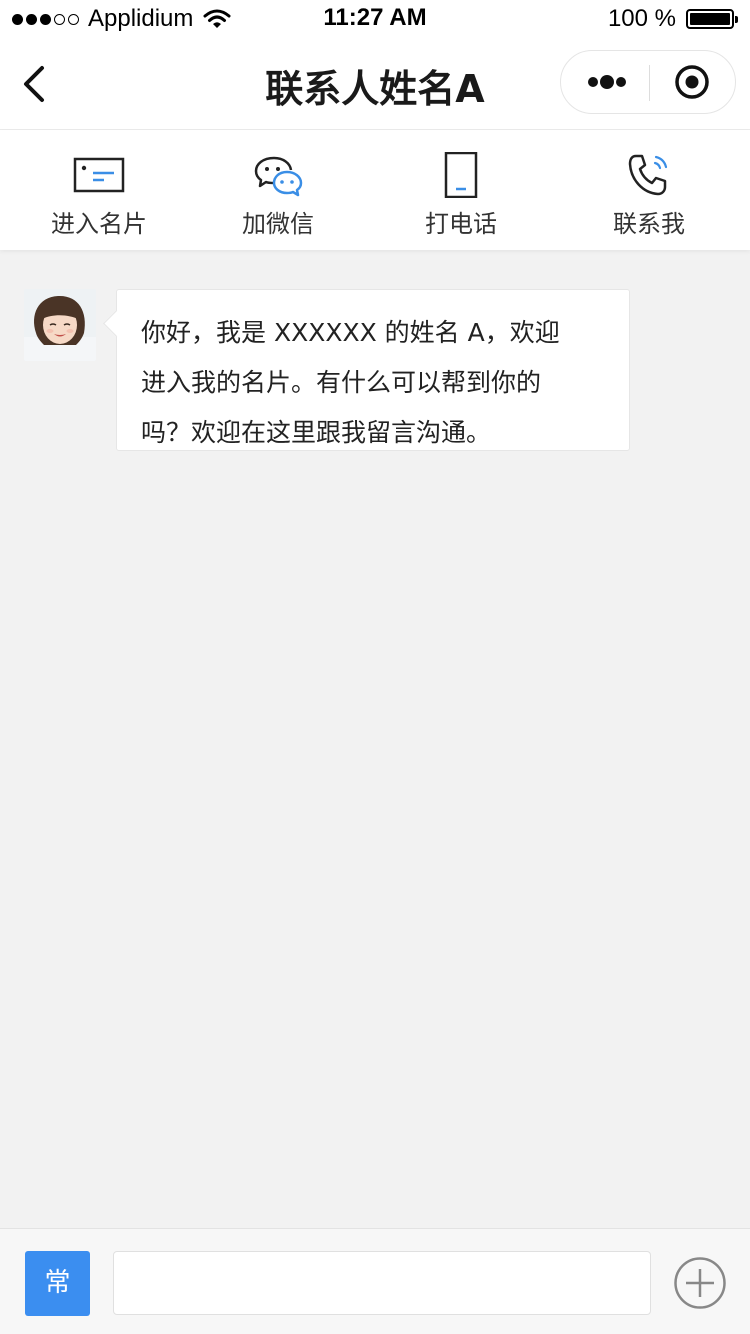  What do you see at coordinates (350, 332) in the screenshot?
I see `message-line: 你好，我是 XXXXXX 的姓名 A，欢迎` at bounding box center [350, 332].